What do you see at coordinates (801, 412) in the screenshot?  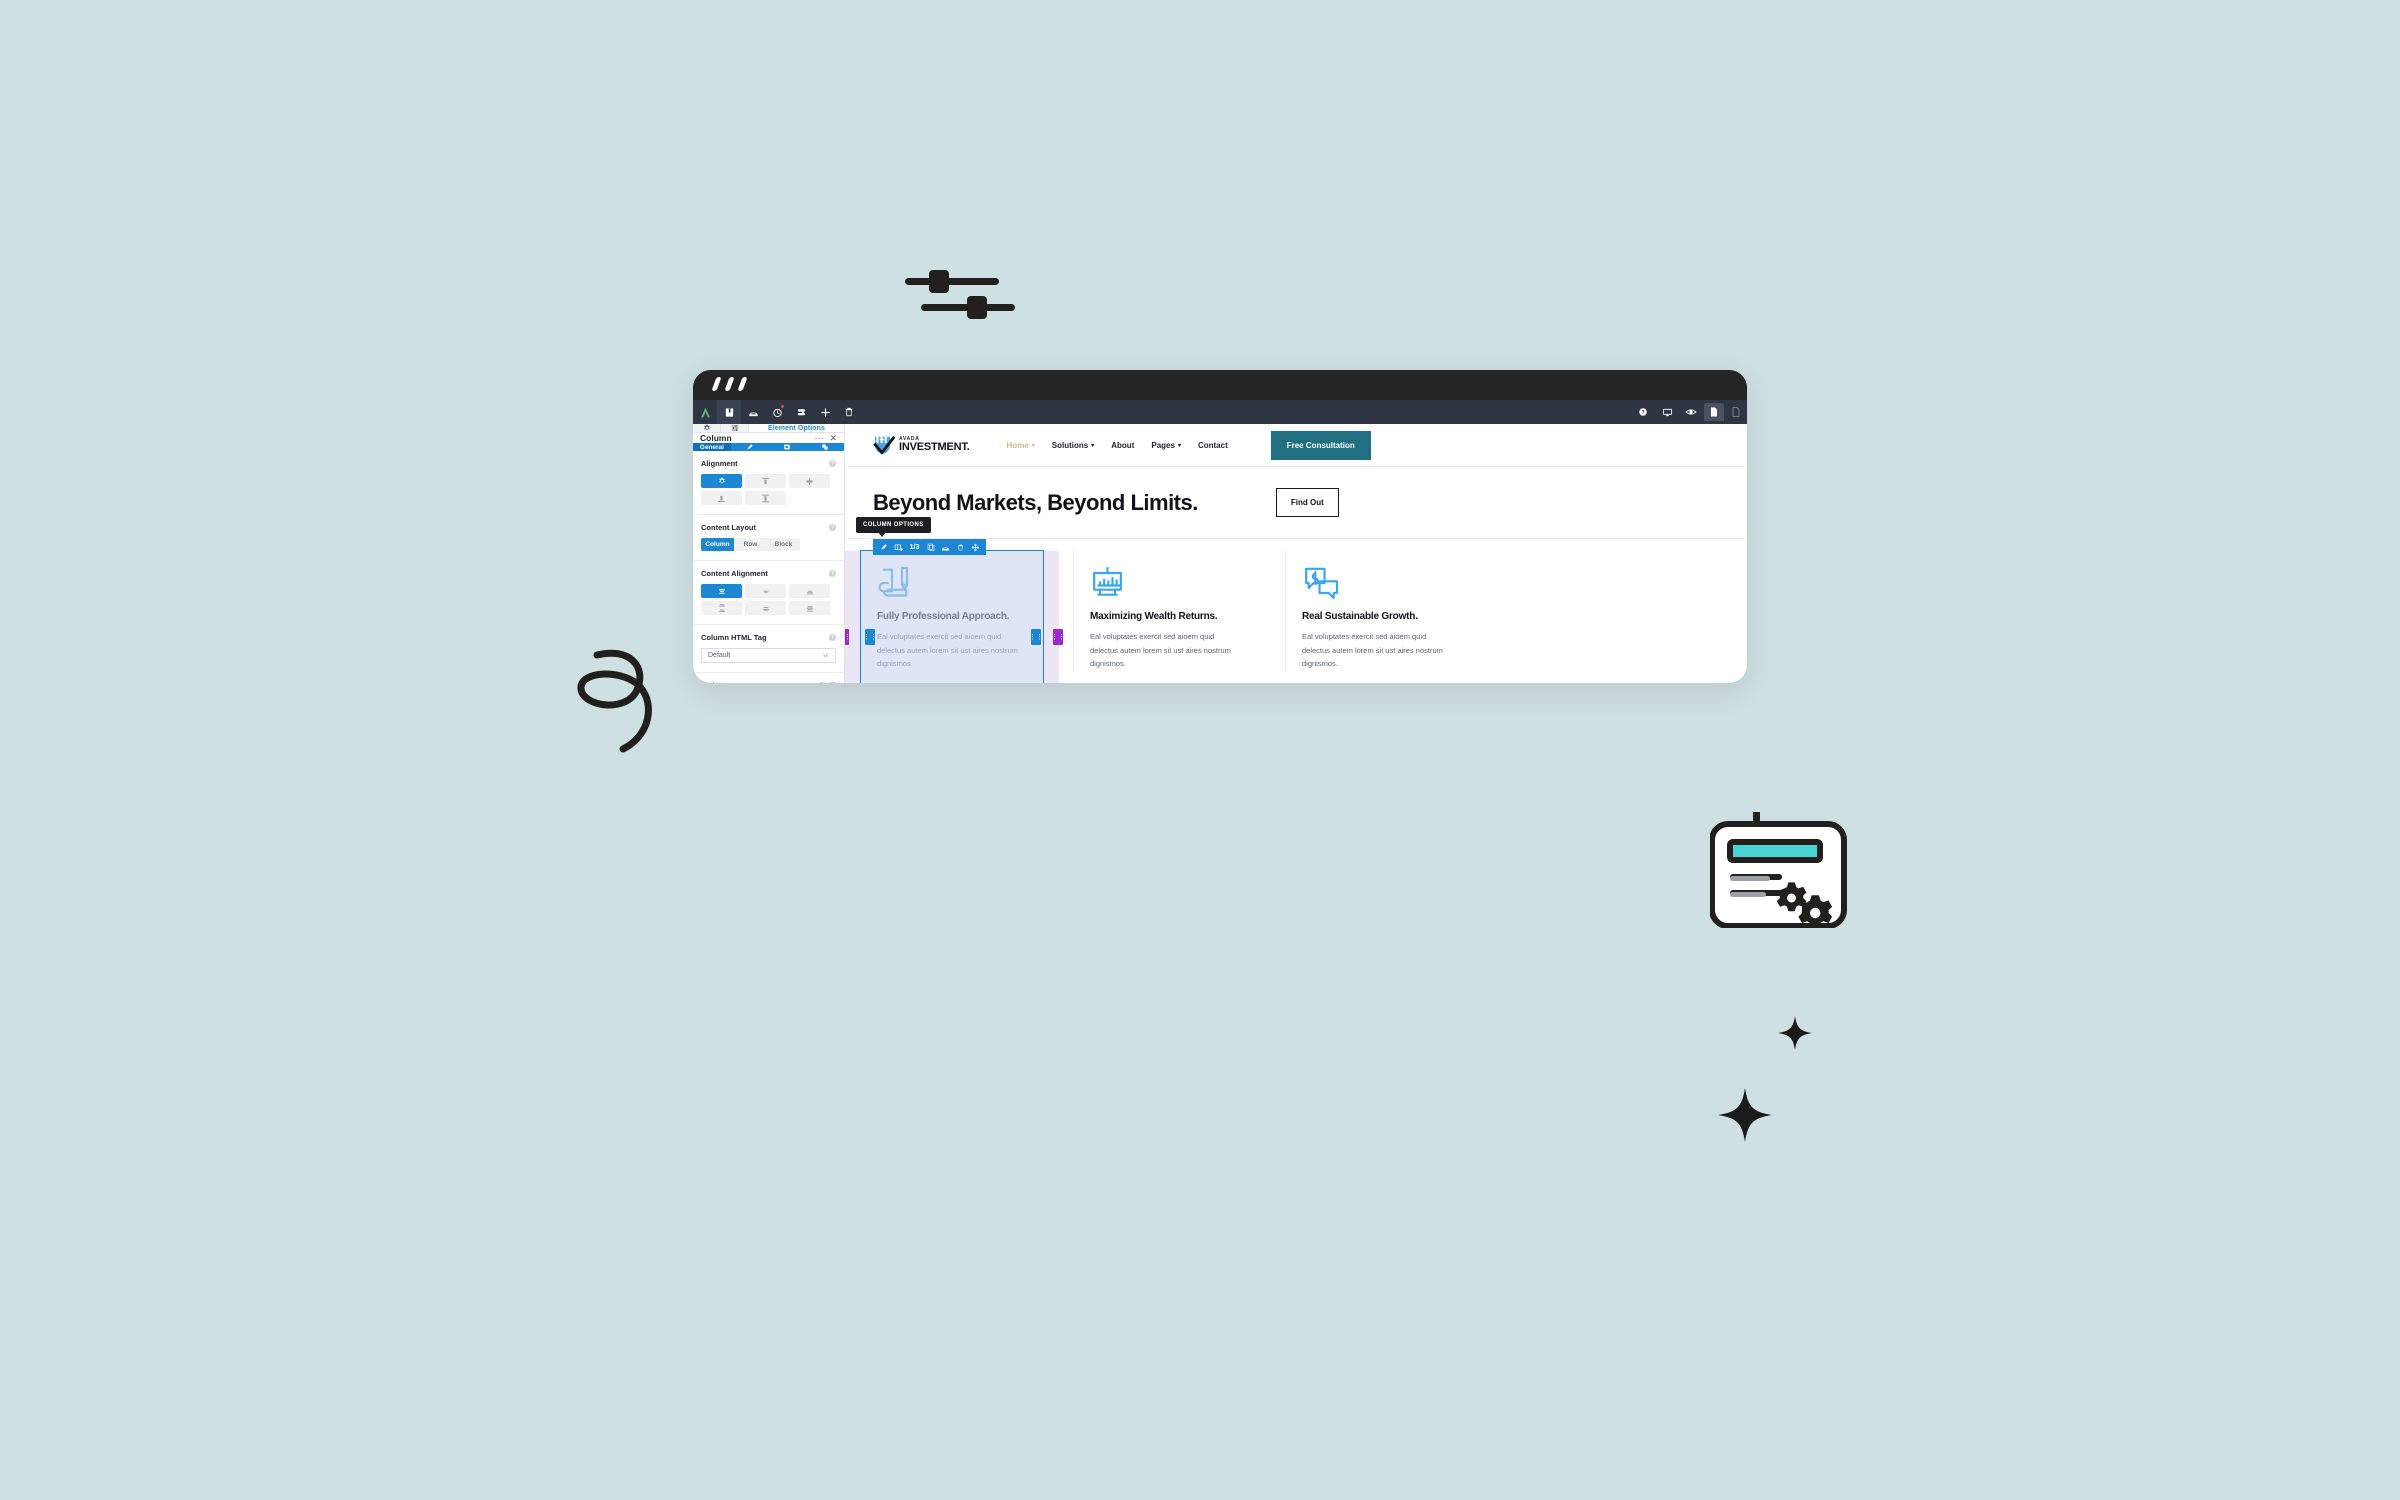 I see `layers-icon` at bounding box center [801, 412].